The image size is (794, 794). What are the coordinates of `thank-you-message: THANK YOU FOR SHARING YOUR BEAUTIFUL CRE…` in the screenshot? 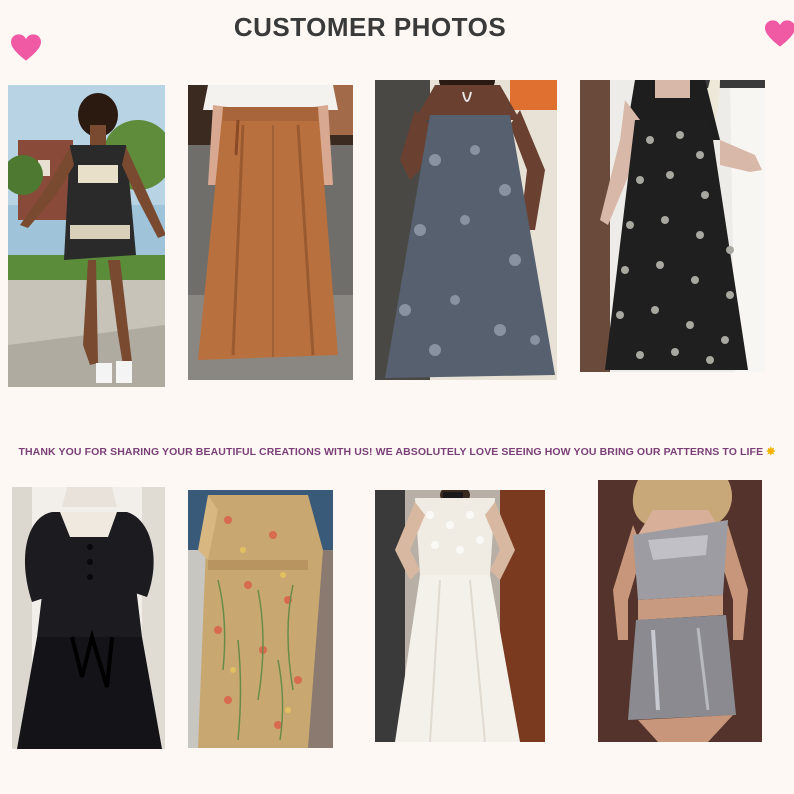 It's located at (397, 451).